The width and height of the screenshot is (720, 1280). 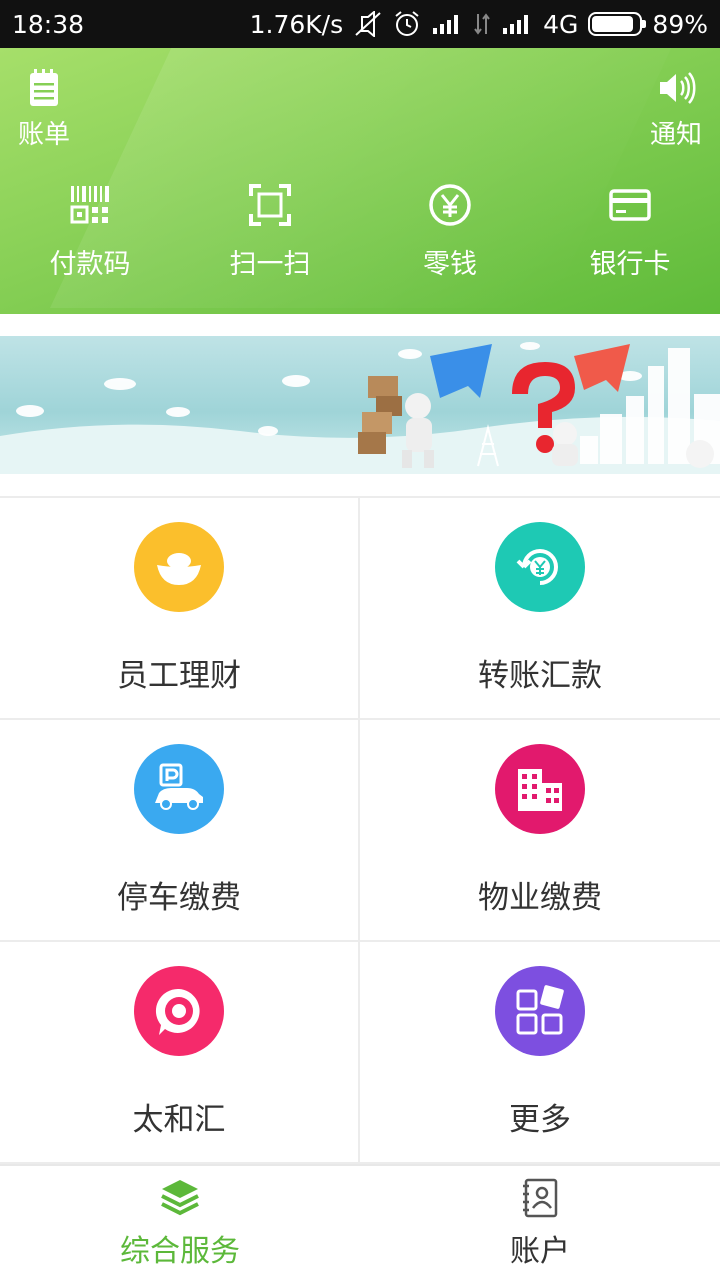 I want to click on promo-banner, so click(x=360, y=405).